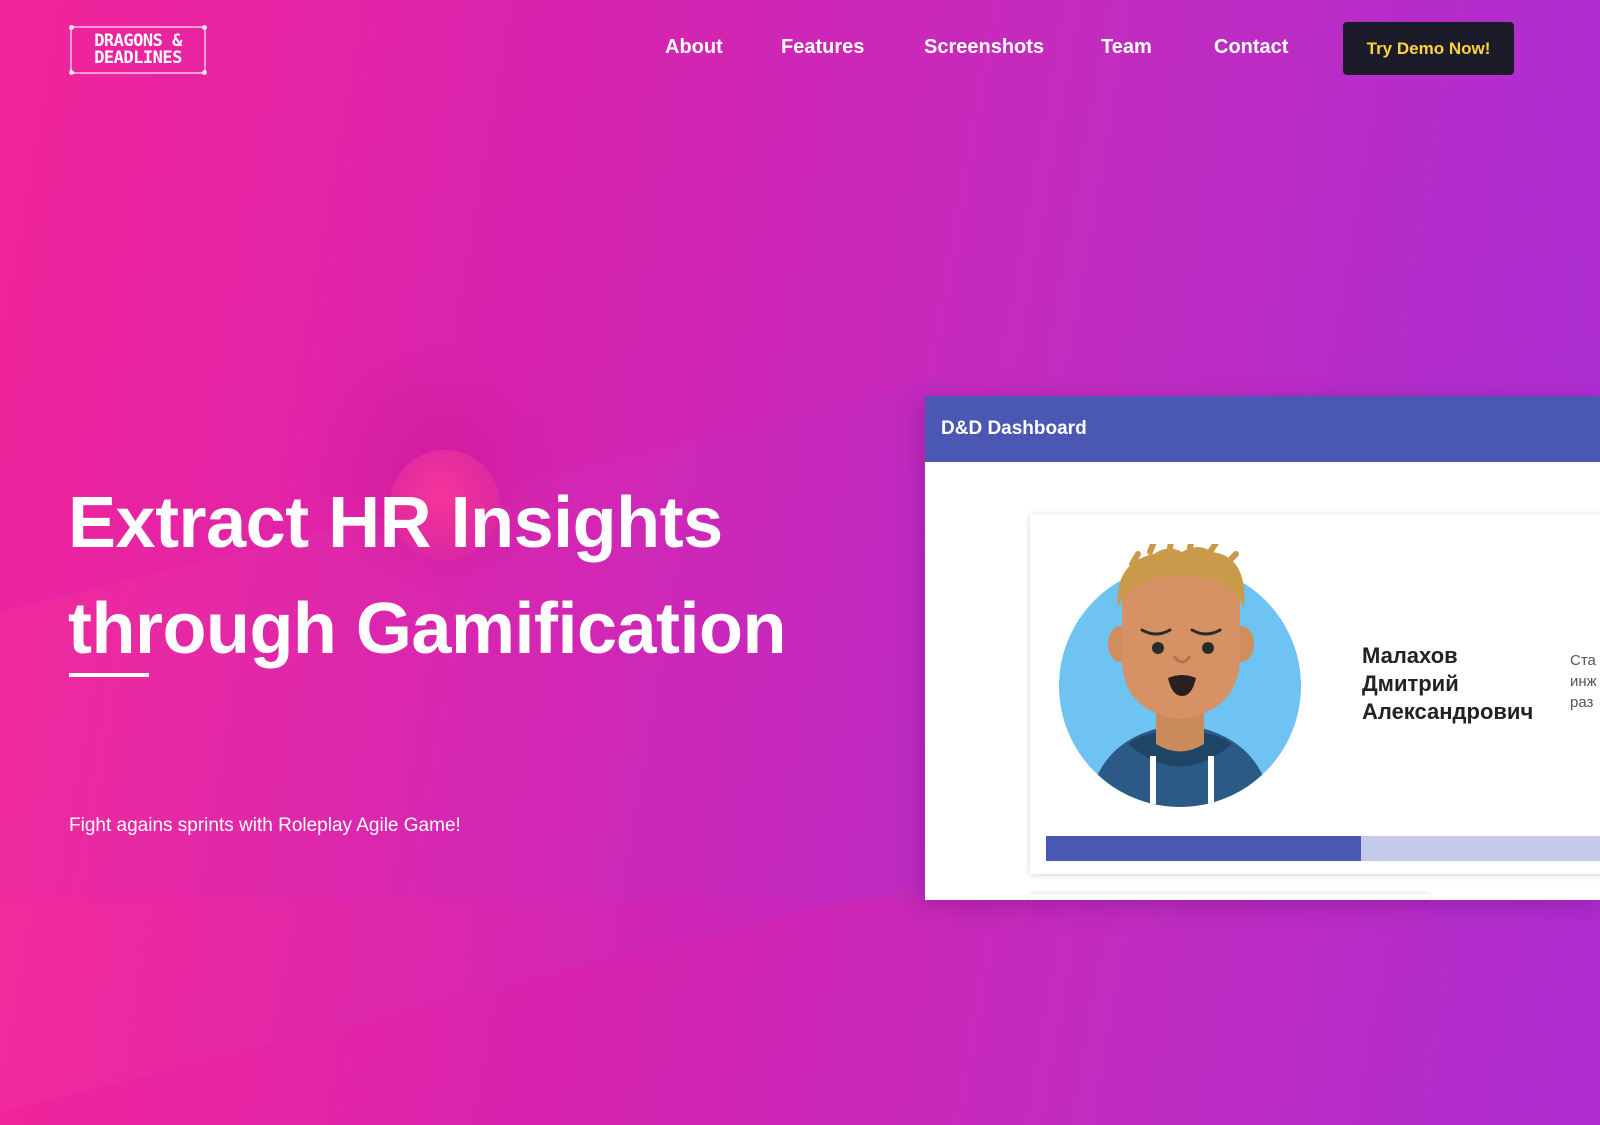  I want to click on next-card-edge, so click(1230, 897).